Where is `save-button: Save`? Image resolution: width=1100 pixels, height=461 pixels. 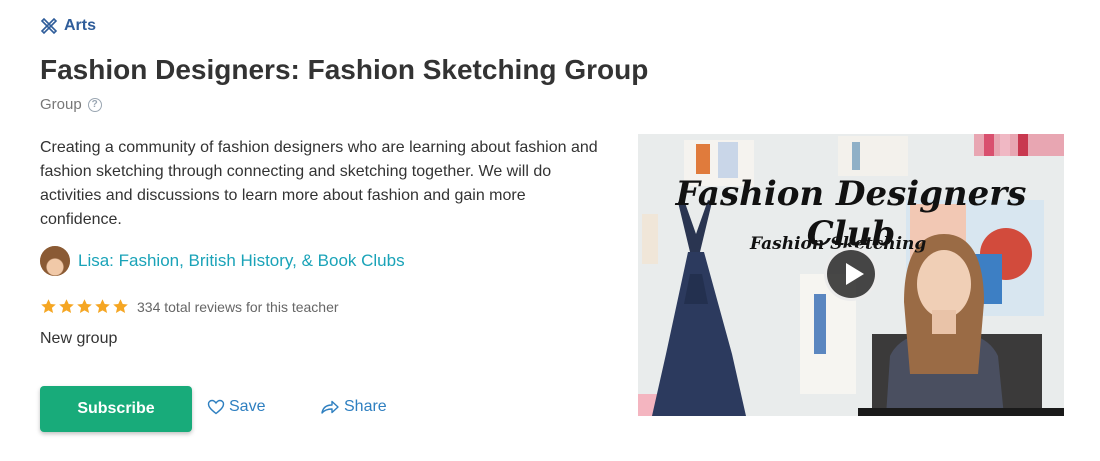 save-button: Save is located at coordinates (236, 407).